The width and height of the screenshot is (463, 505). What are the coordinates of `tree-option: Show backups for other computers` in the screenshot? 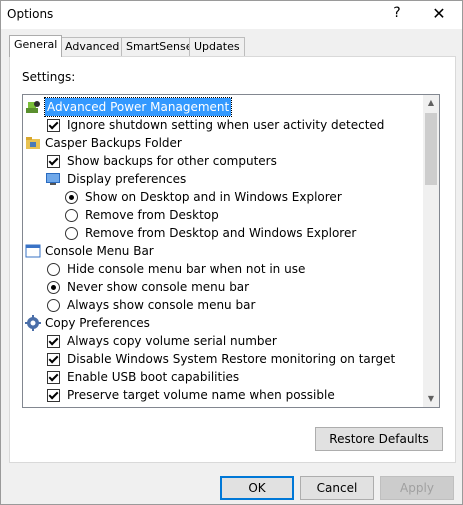 It's located at (222, 161).